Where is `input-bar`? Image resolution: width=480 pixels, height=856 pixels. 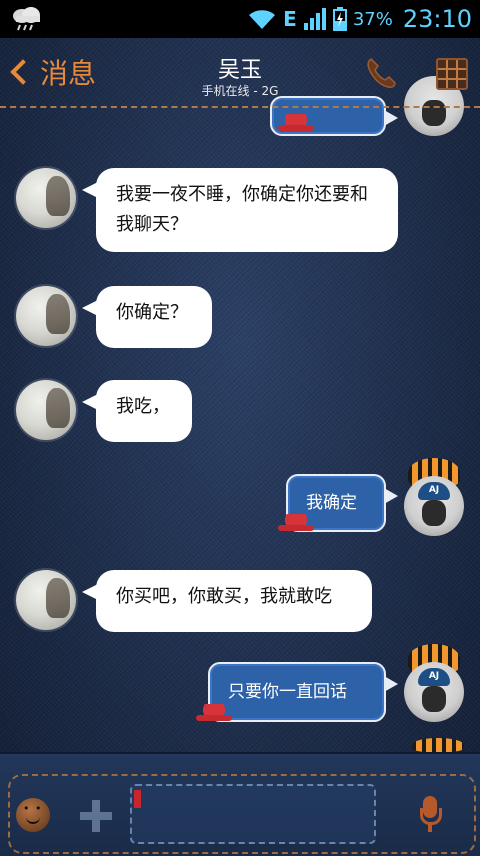
input-bar is located at coordinates (240, 804).